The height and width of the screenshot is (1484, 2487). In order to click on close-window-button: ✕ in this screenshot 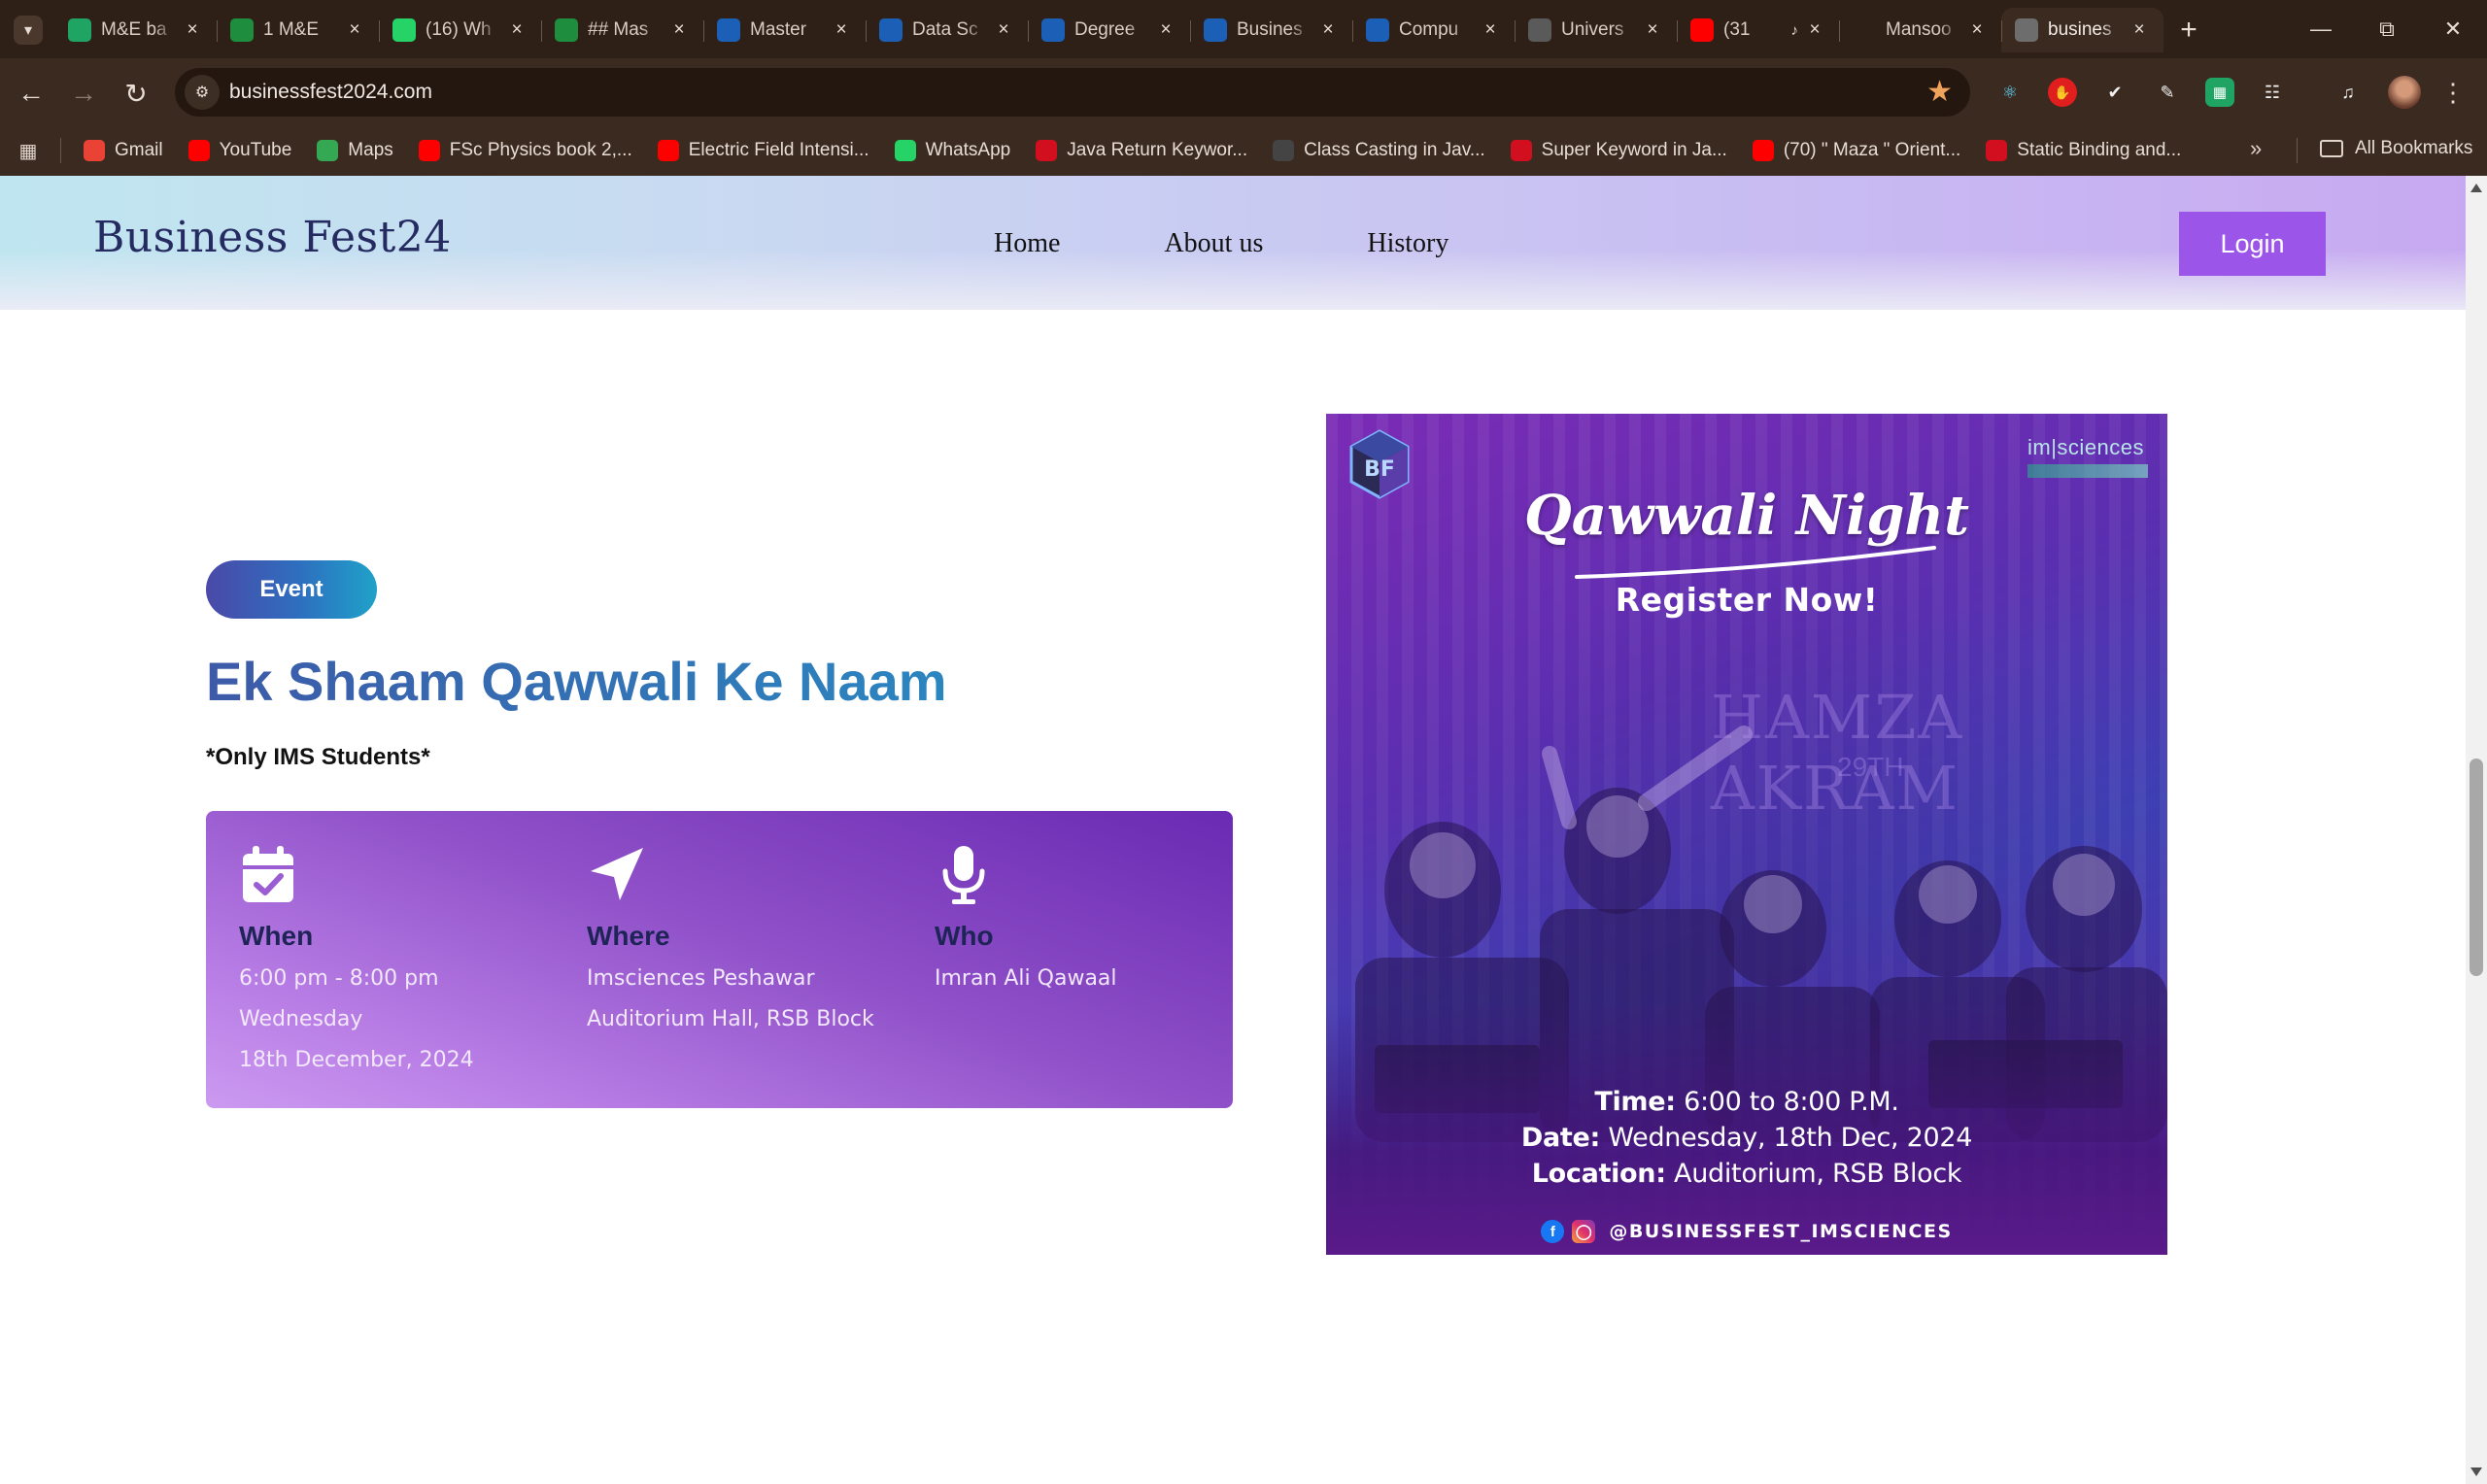, I will do `click(2453, 29)`.